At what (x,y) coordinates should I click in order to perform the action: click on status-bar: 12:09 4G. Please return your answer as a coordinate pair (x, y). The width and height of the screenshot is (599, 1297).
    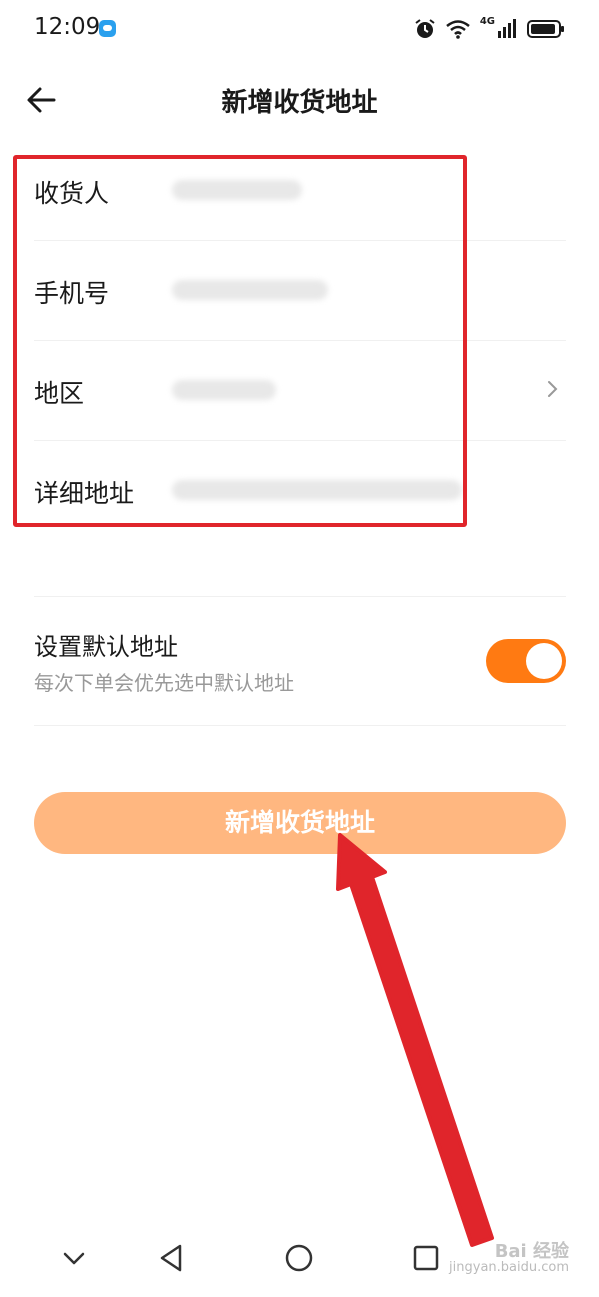
    Looking at the image, I should click on (299, 30).